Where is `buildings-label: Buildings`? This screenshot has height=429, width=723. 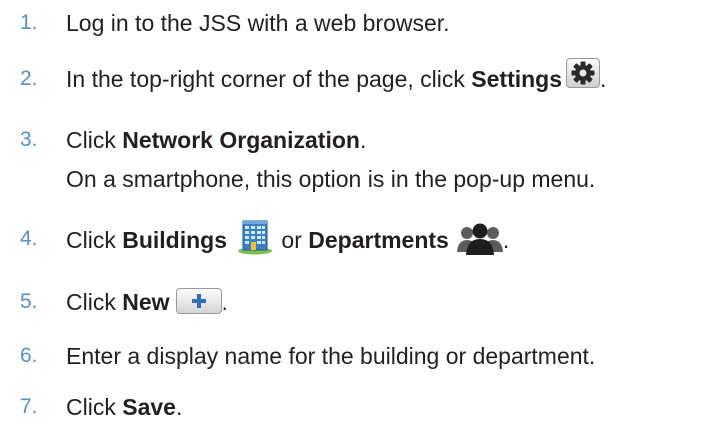
buildings-label: Buildings is located at coordinates (175, 240).